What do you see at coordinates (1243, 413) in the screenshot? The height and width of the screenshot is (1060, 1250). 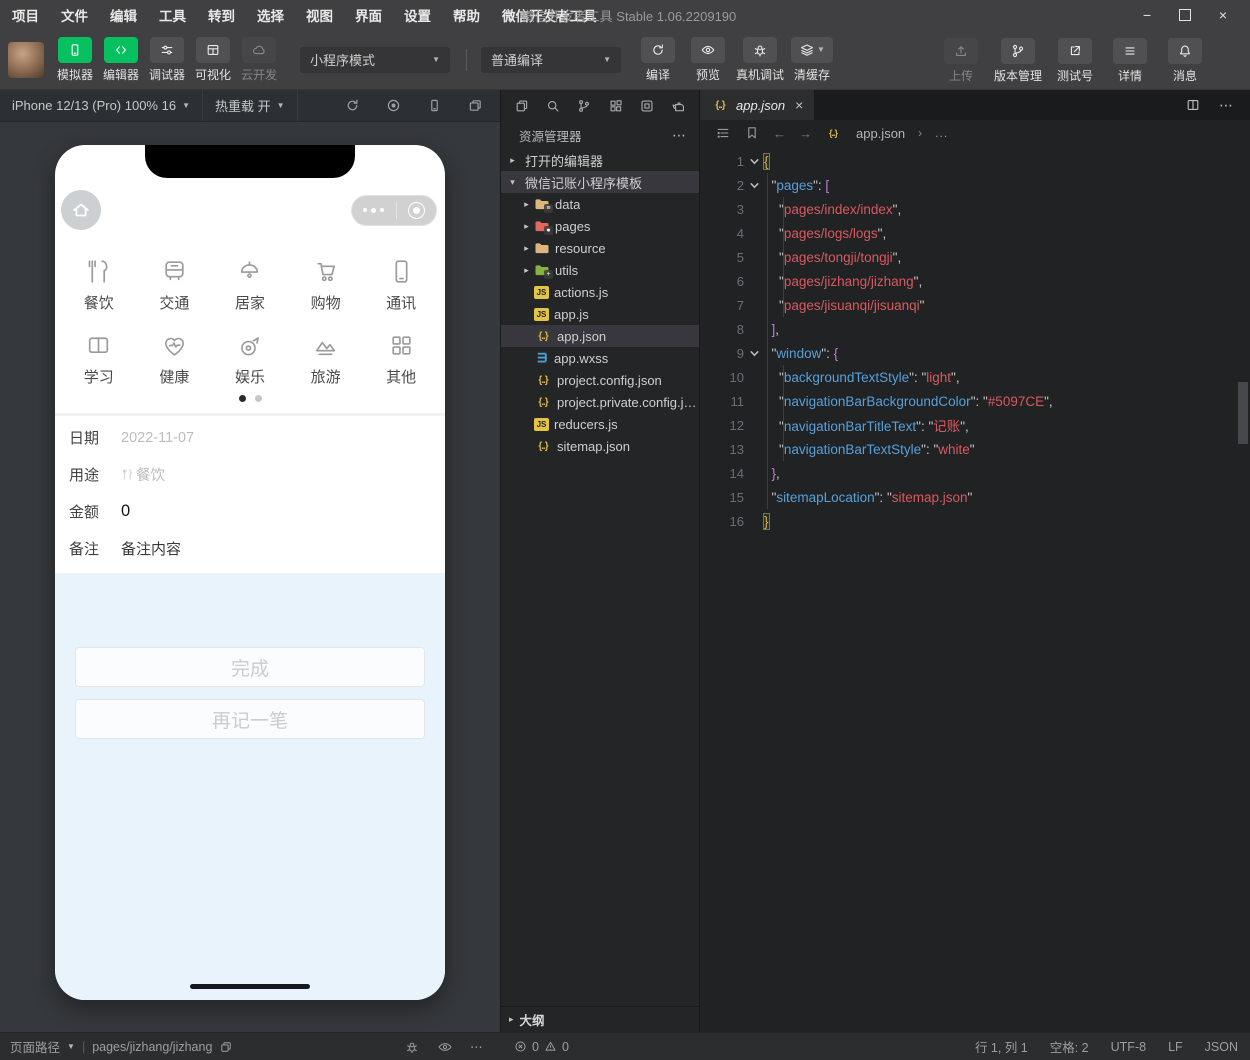 I see `scrollbar` at bounding box center [1243, 413].